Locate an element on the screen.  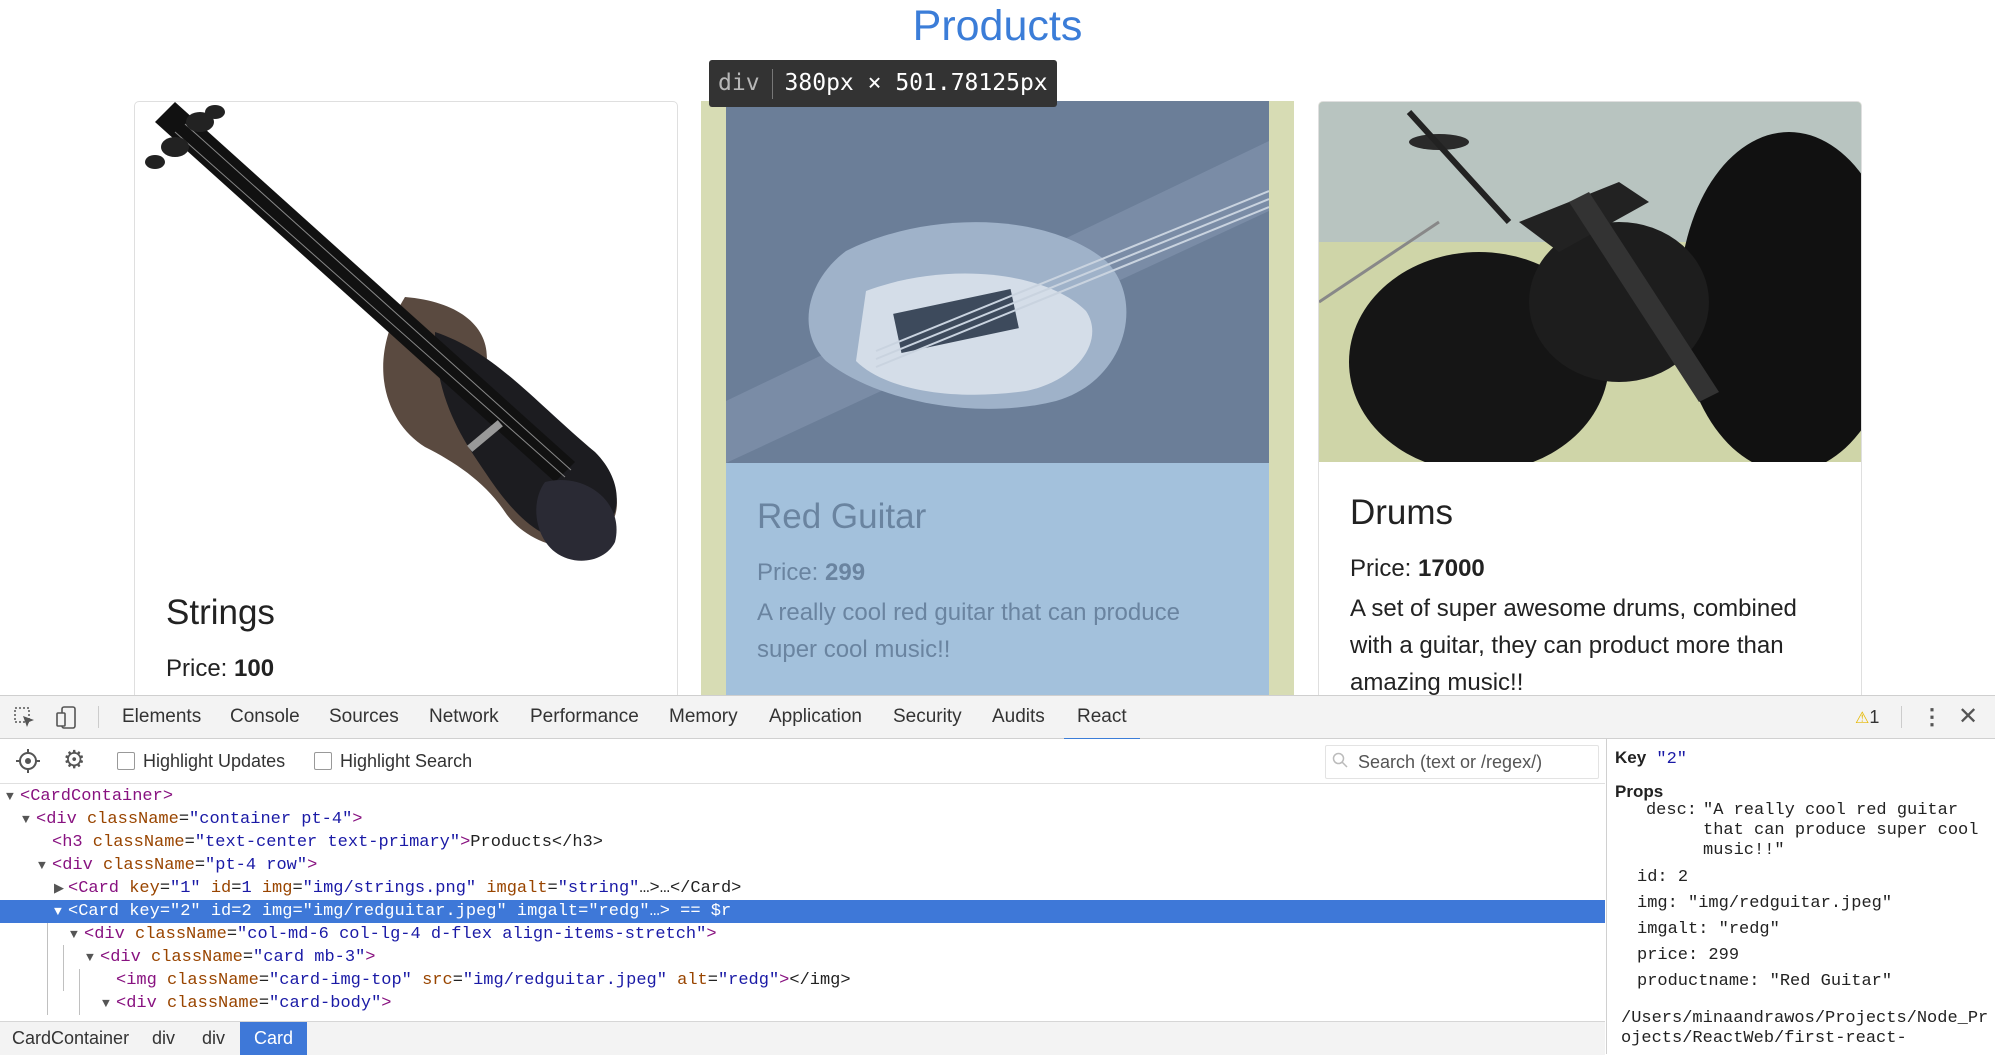
card-title: Drums is located at coordinates (1402, 512).